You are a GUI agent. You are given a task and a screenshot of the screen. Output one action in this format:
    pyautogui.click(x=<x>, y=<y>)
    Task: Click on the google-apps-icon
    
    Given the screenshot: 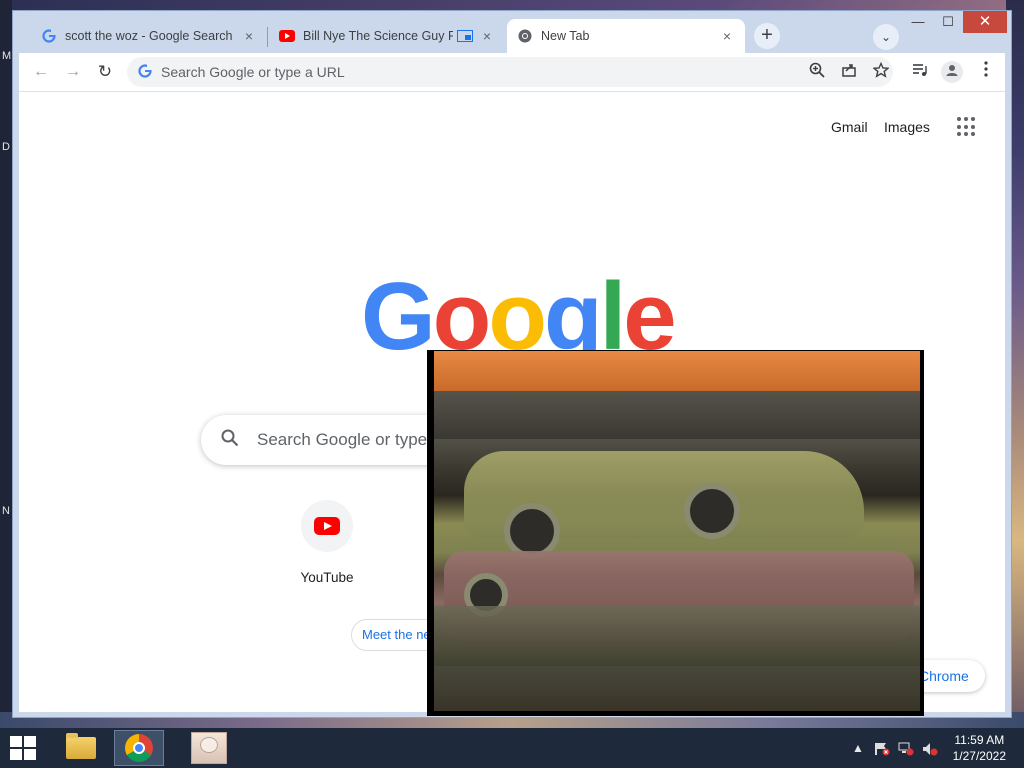 What is the action you would take?
    pyautogui.click(x=967, y=127)
    